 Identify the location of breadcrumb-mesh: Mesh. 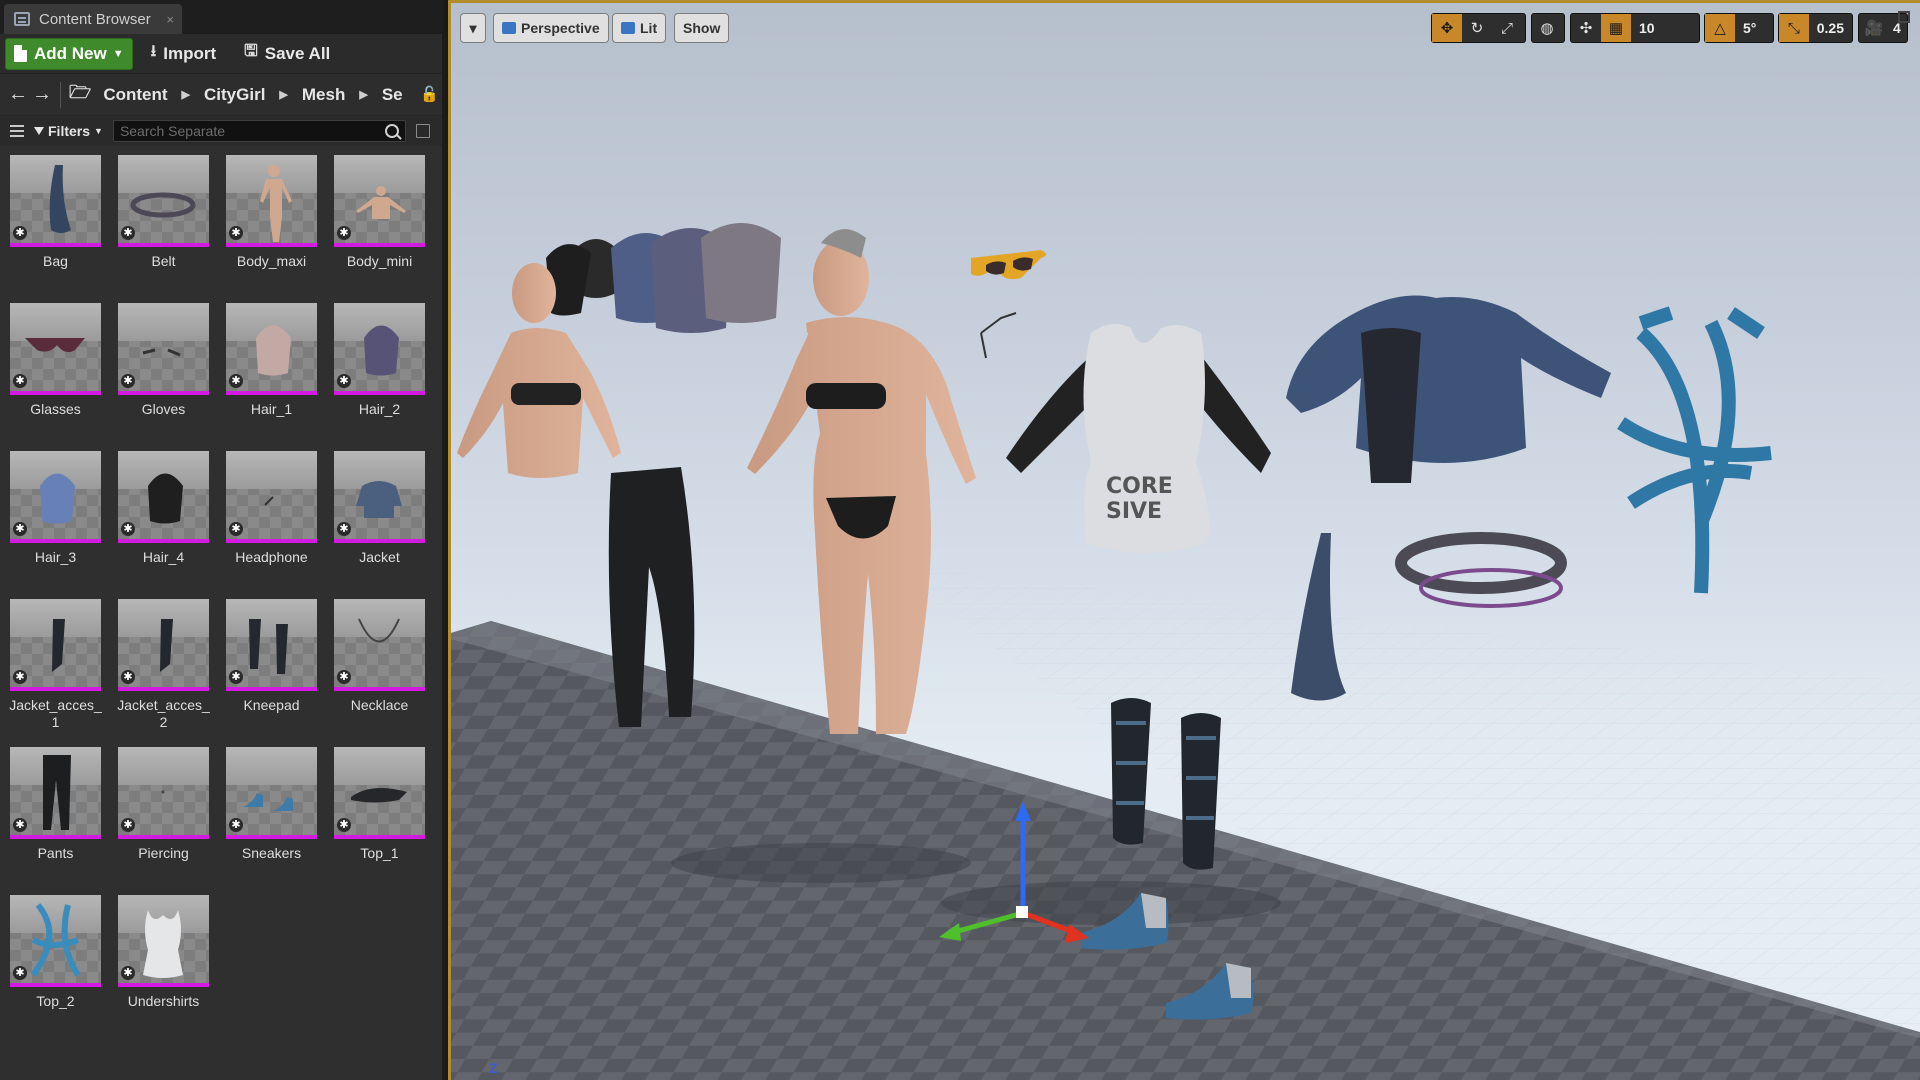
(323, 95).